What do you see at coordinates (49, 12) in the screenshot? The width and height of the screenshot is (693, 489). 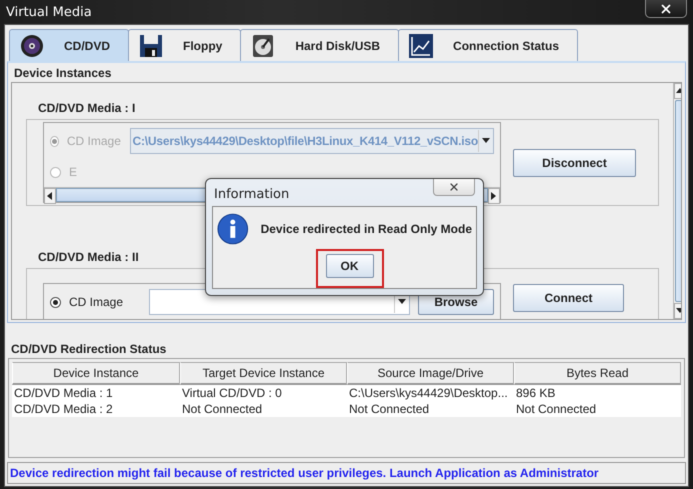 I see `window-title: Virtual Media` at bounding box center [49, 12].